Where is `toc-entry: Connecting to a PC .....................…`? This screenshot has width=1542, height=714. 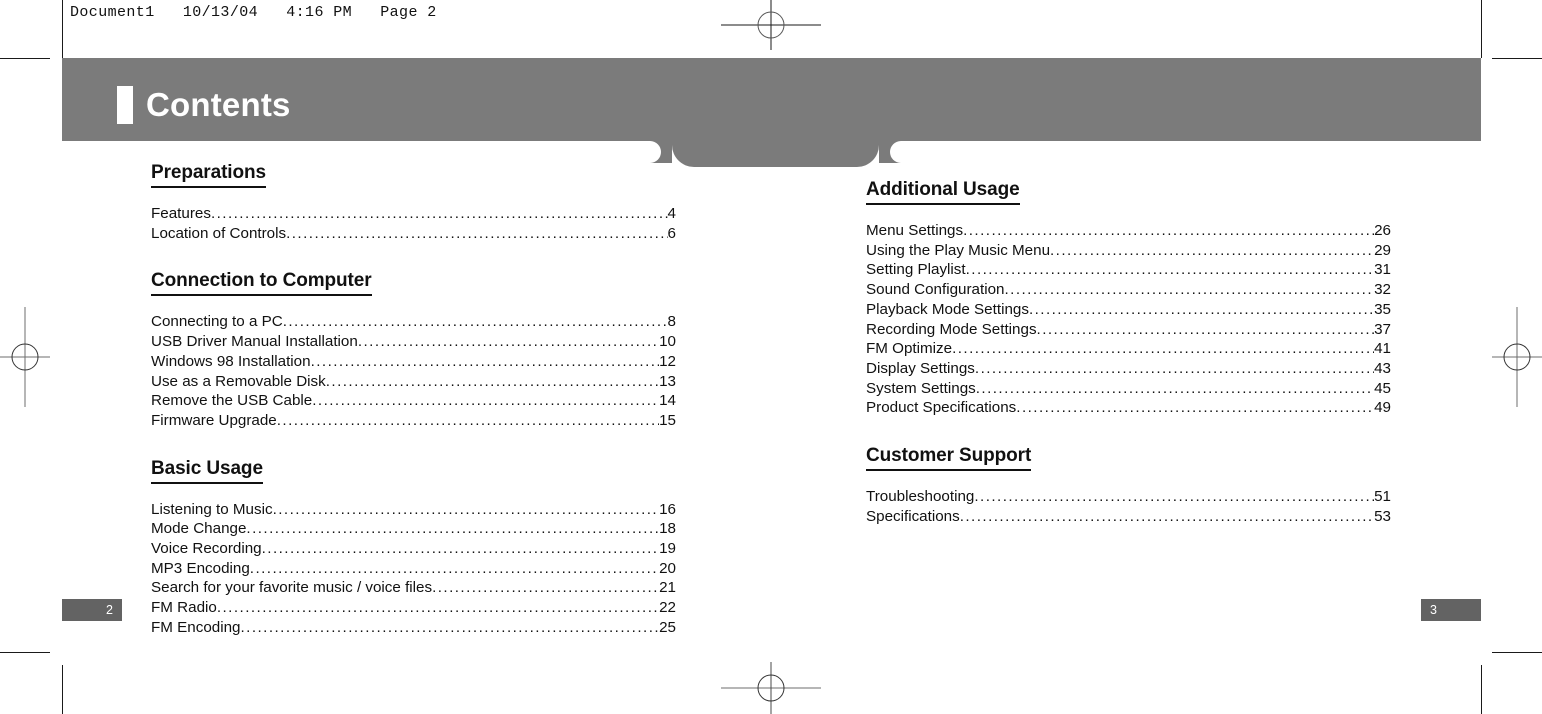 toc-entry: Connecting to a PC .....................… is located at coordinates (413, 322).